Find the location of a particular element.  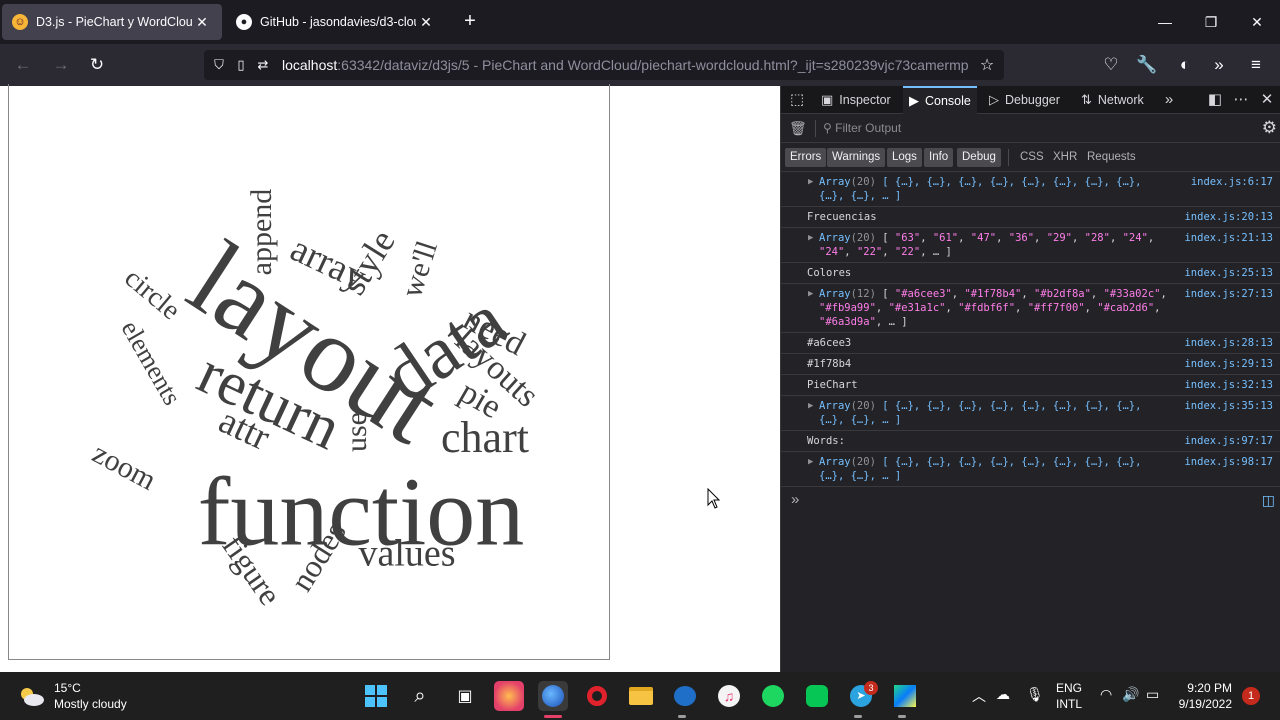

onedrive-cloud-icon: ☁ is located at coordinates (1003, 694).